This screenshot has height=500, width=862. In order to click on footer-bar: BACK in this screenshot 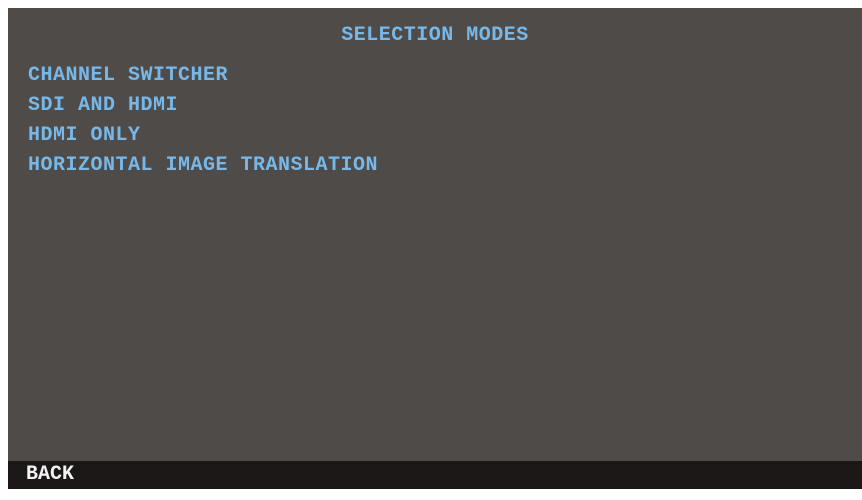, I will do `click(435, 475)`.